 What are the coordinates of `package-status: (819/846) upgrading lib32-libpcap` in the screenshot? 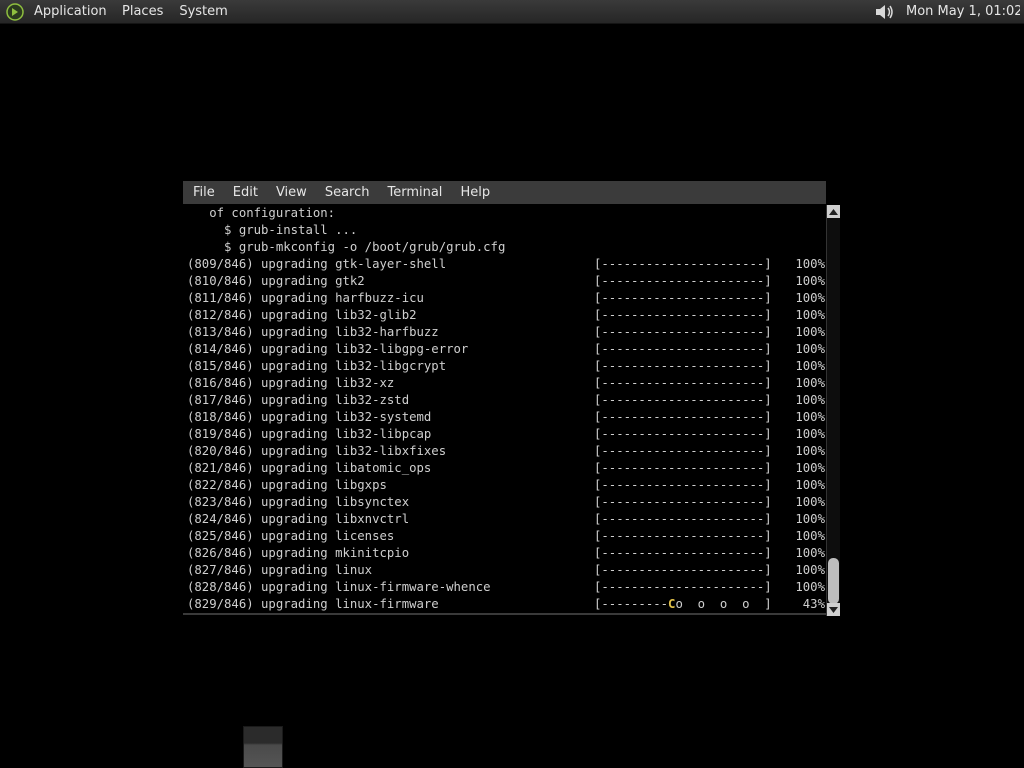 It's located at (309, 434).